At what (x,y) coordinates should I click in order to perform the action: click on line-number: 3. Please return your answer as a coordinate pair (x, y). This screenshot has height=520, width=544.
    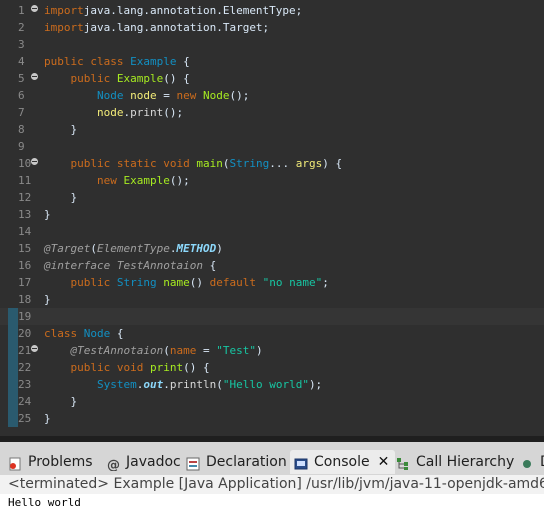
    Looking at the image, I should click on (21, 44).